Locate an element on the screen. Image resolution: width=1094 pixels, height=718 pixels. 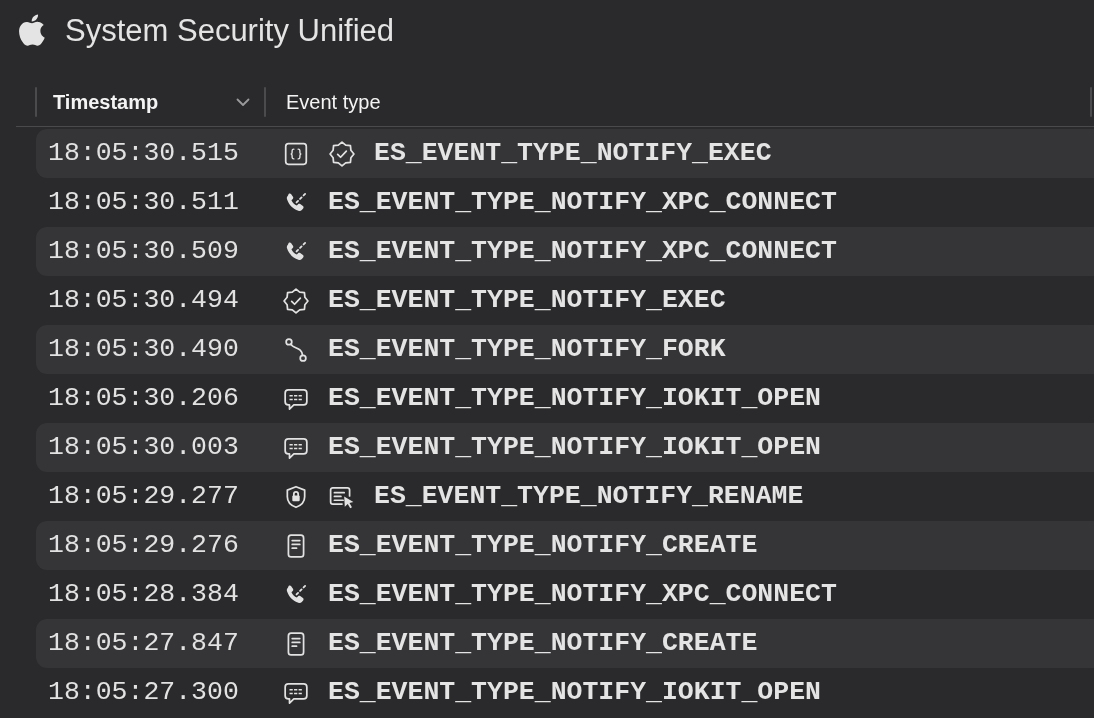
timestamp-text: 18:05:30.494 is located at coordinates (144, 300).